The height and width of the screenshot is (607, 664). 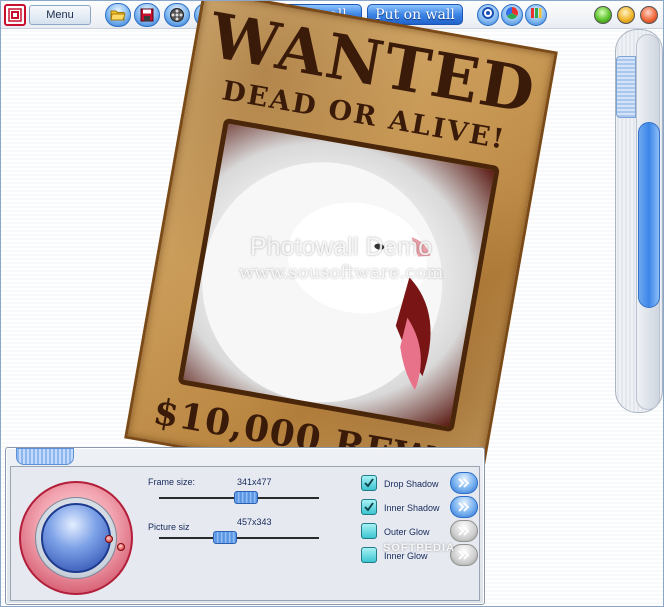 I want to click on save-icon, so click(x=147, y=15).